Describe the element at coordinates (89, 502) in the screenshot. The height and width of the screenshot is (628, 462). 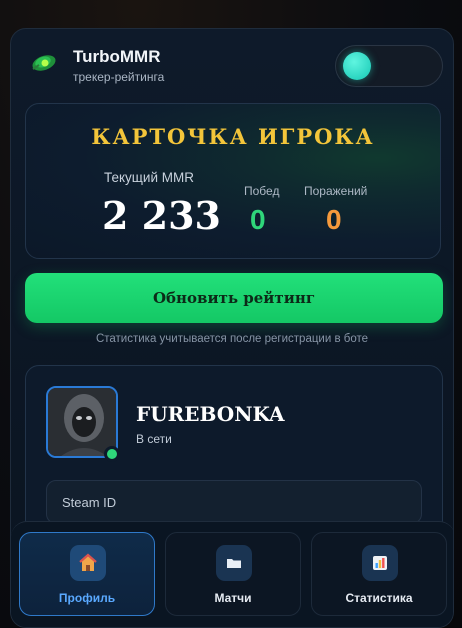
I see `steam-id-label: Steam ID` at that location.